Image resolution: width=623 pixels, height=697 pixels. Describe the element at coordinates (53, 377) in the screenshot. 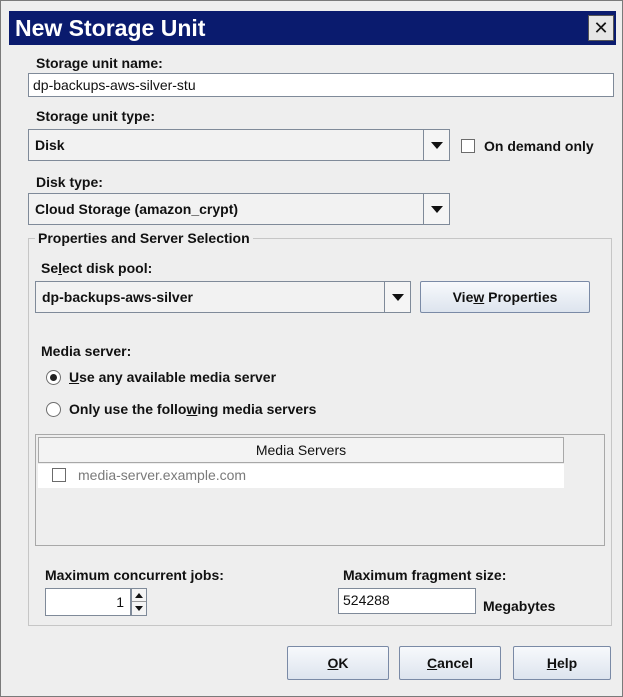

I see `use-any-media-server-radio` at that location.